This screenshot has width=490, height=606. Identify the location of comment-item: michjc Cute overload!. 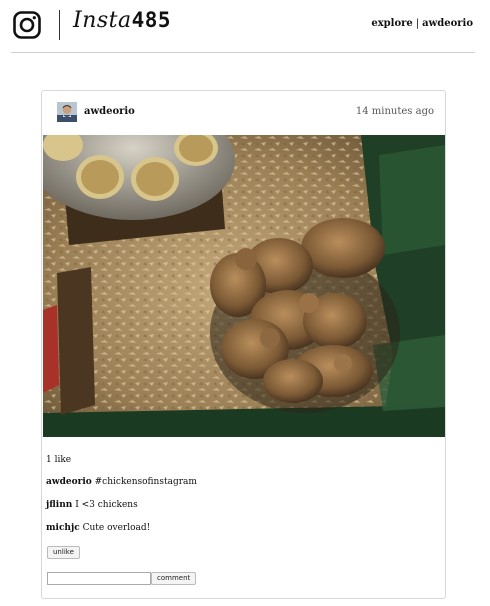
(98, 528).